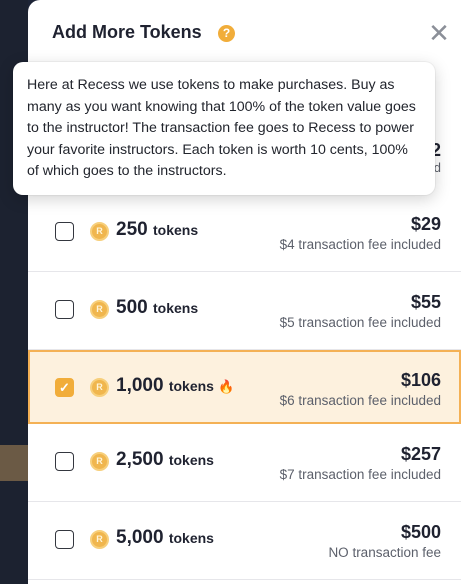 The height and width of the screenshot is (584, 461). Describe the element at coordinates (420, 532) in the screenshot. I see `package-price: $500` at that location.